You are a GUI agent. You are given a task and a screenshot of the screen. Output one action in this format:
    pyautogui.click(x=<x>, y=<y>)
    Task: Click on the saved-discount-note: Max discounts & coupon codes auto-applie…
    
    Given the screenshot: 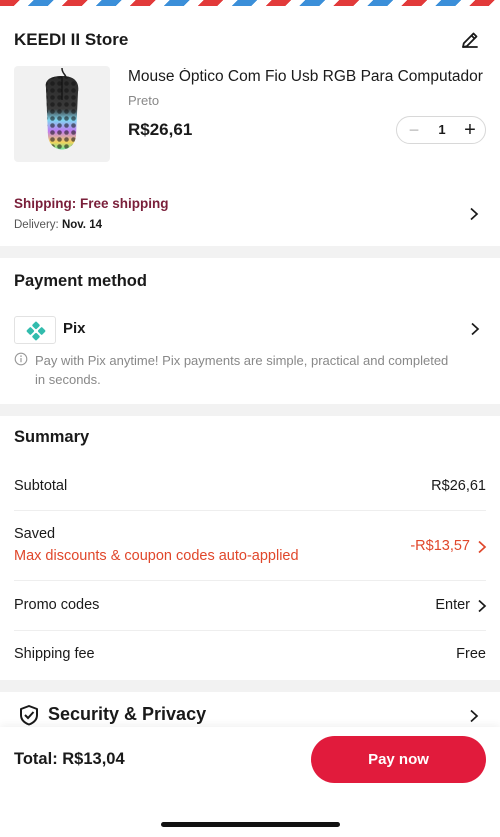 What is the action you would take?
    pyautogui.click(x=156, y=556)
    